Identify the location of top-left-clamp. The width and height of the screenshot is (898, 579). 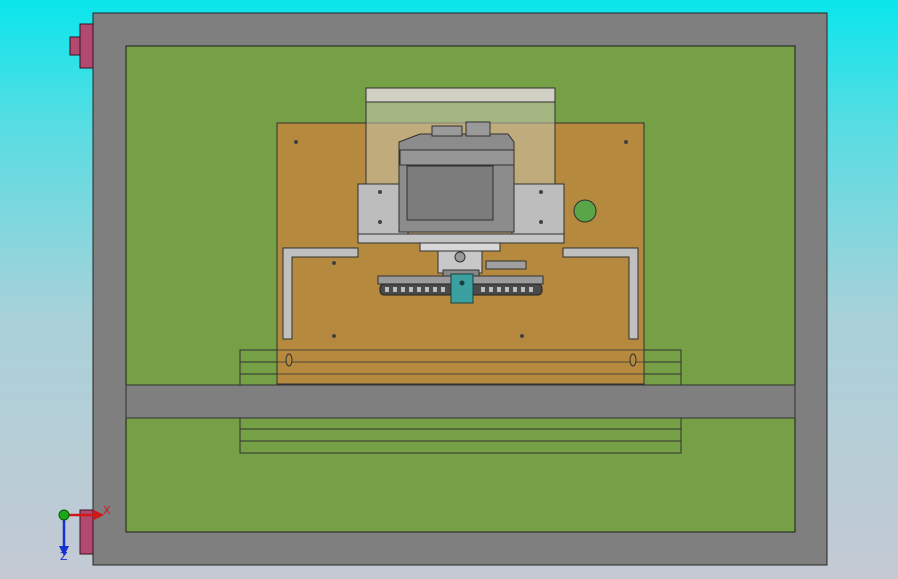
(81, 46).